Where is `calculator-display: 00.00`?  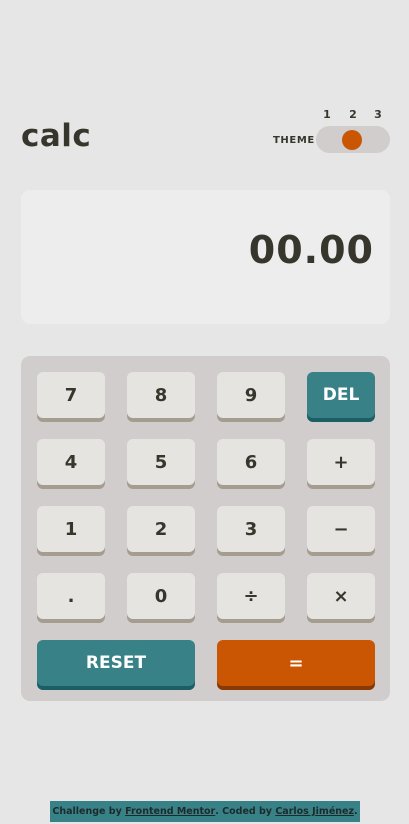 calculator-display: 00.00 is located at coordinates (205, 257).